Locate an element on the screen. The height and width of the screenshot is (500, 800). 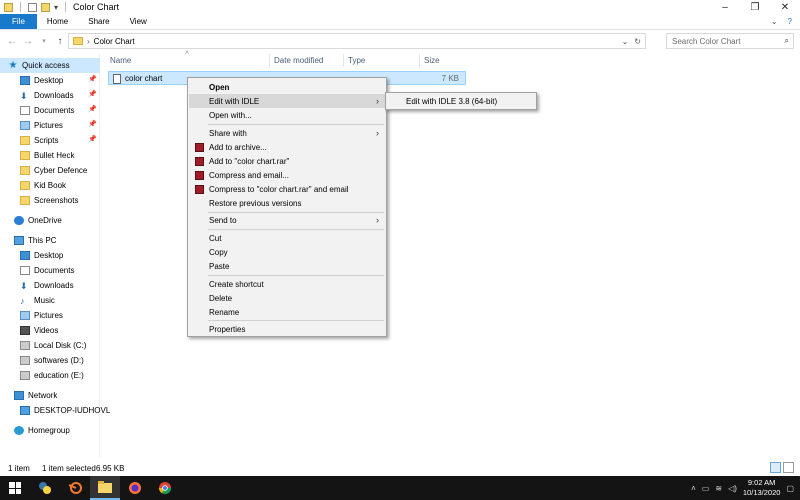
help-icon: ? is located at coordinates (790, 21).